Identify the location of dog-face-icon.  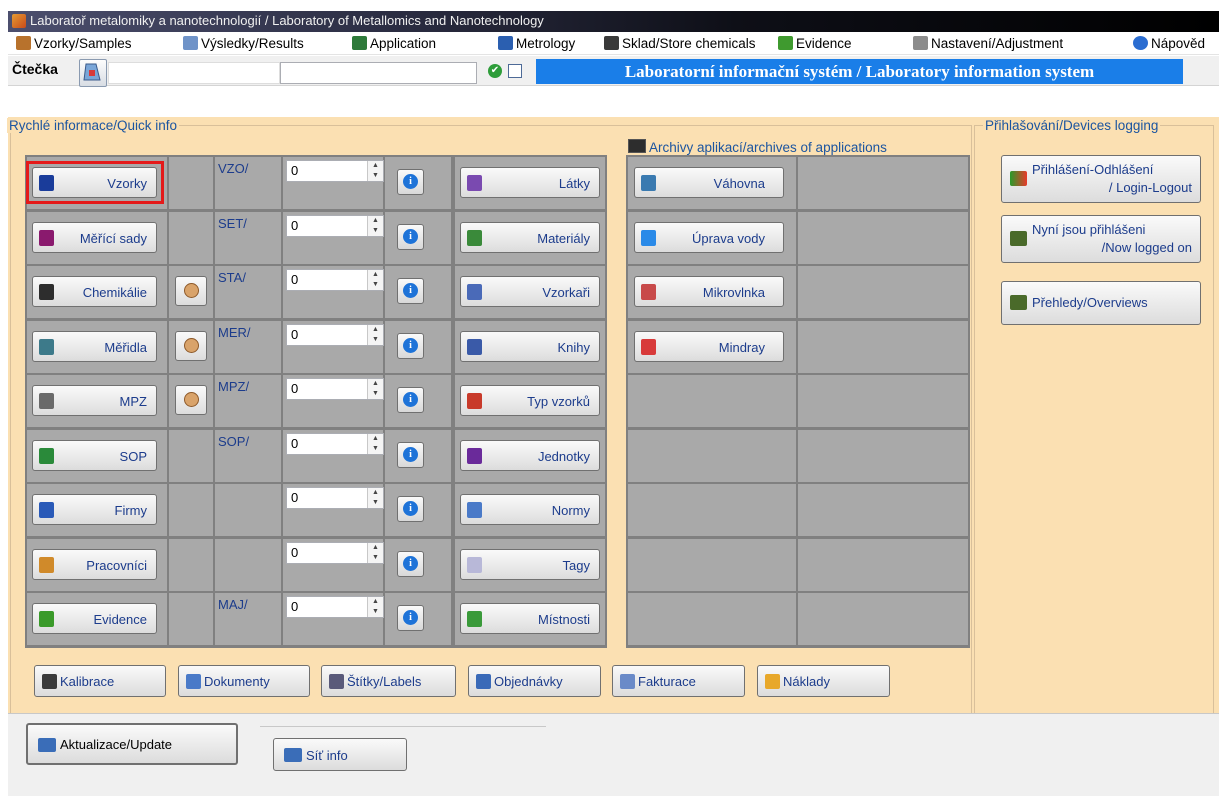
(191, 345).